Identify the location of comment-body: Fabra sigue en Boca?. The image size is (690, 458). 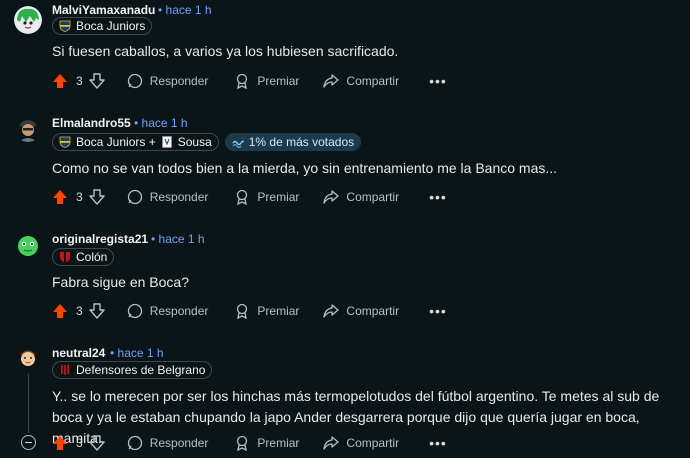
(120, 282).